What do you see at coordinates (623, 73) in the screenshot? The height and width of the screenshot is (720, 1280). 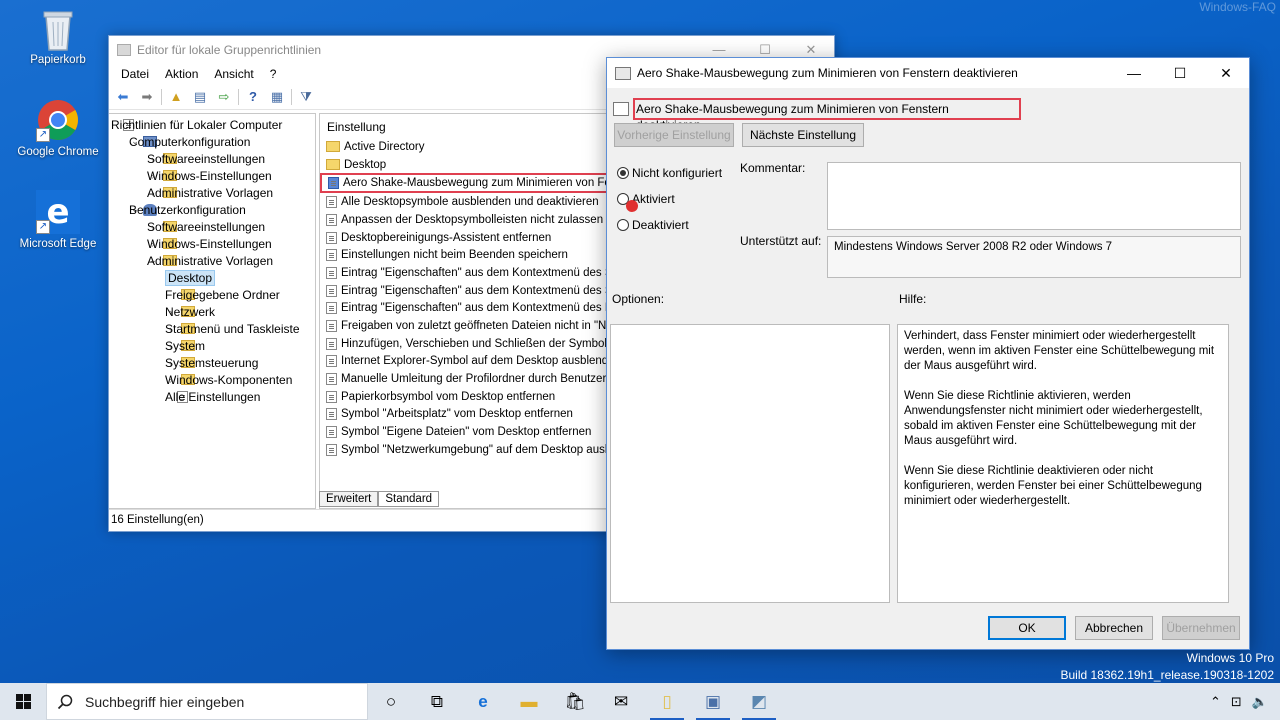 I see `policy-icon` at bounding box center [623, 73].